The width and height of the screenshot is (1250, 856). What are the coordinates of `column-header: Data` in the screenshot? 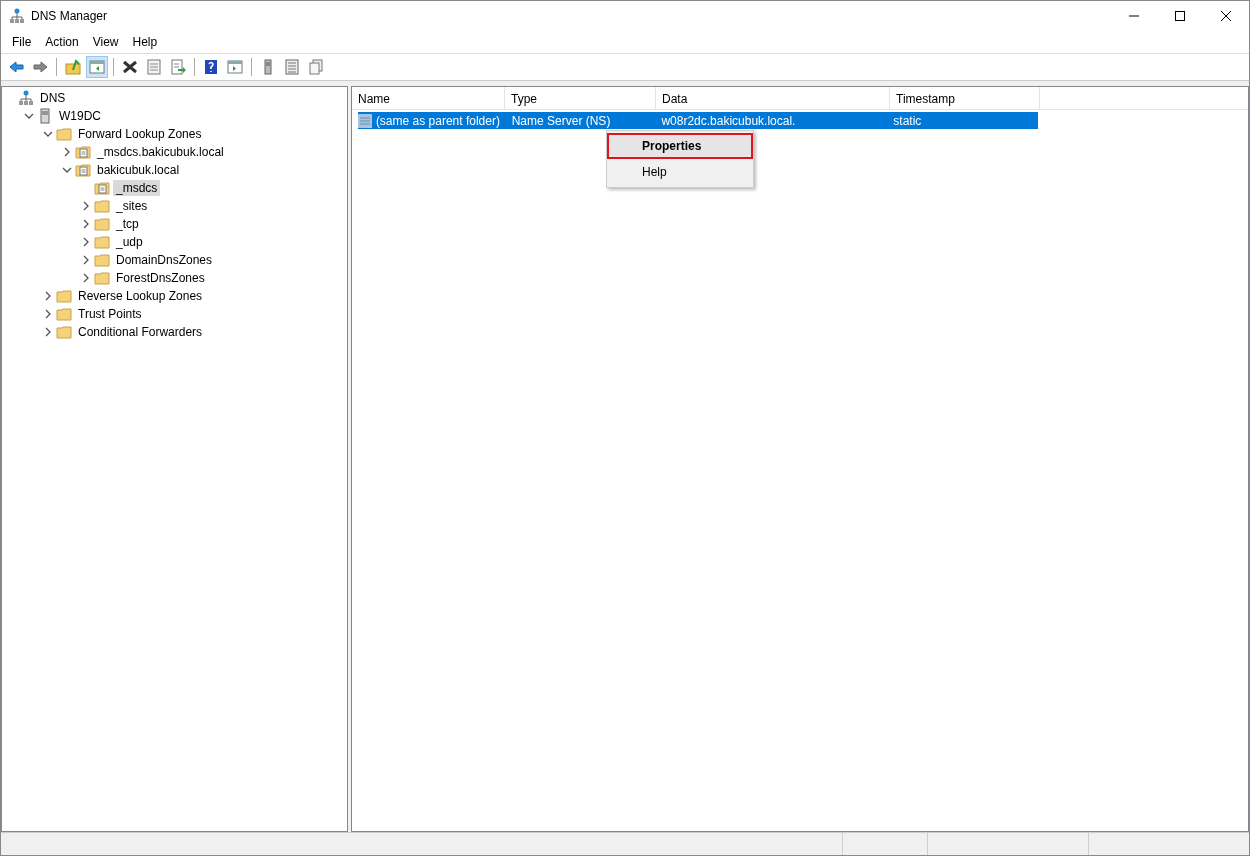 It's located at (773, 98).